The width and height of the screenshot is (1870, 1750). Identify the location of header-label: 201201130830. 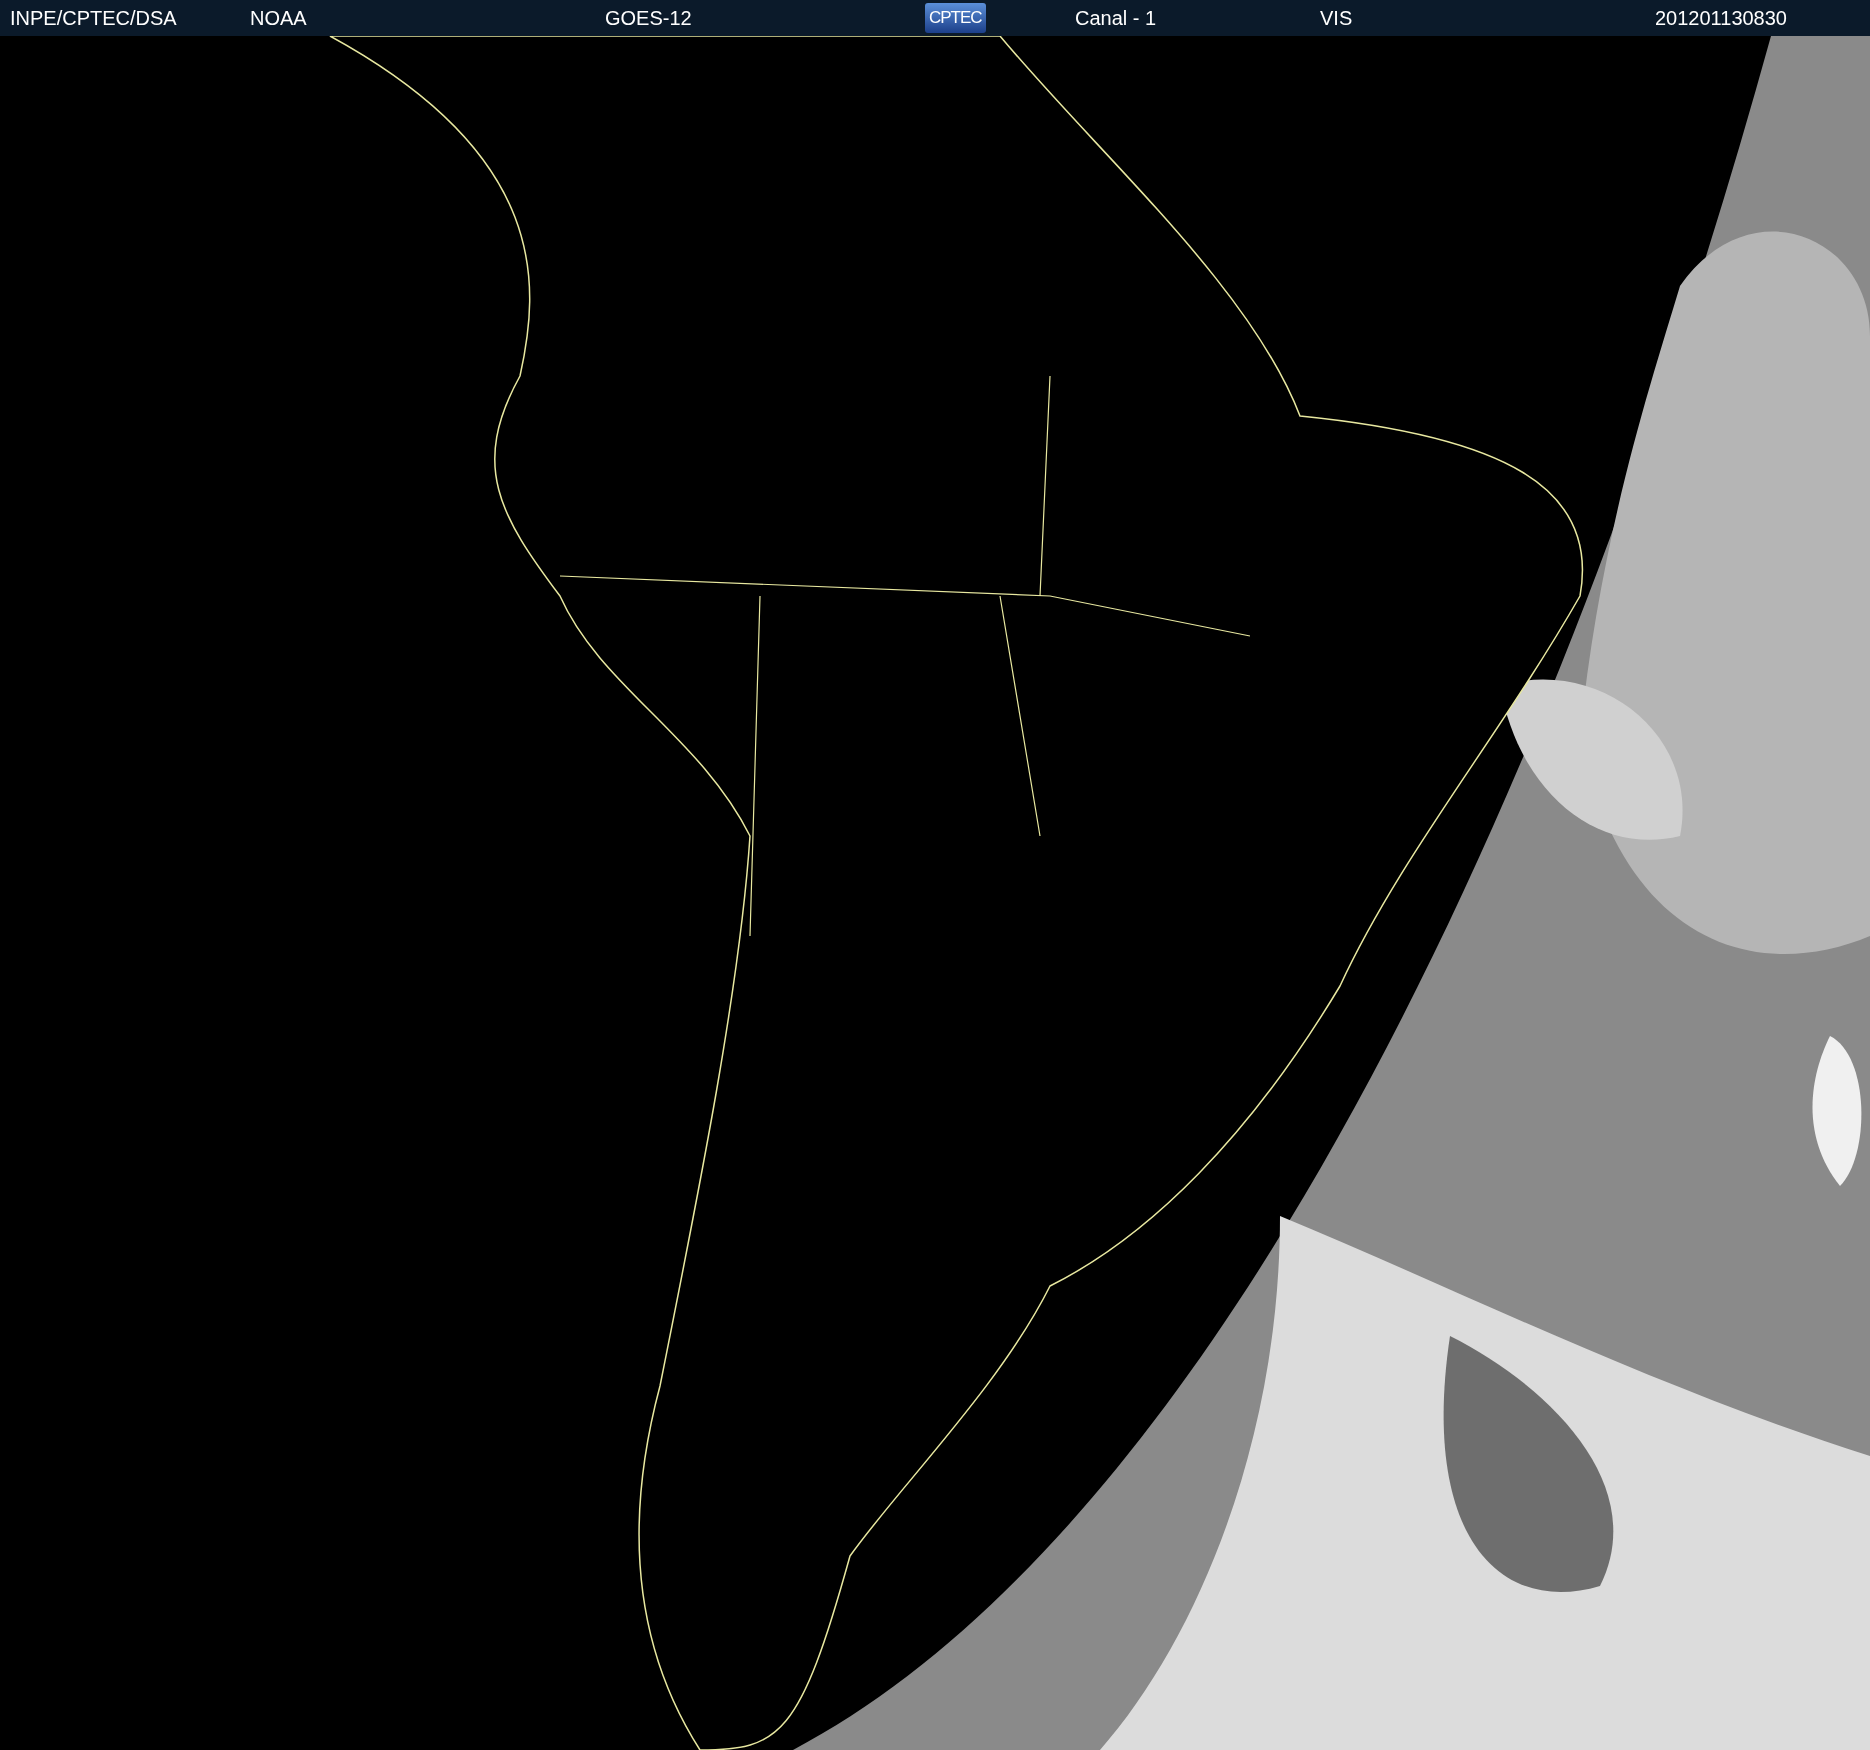
(1721, 18).